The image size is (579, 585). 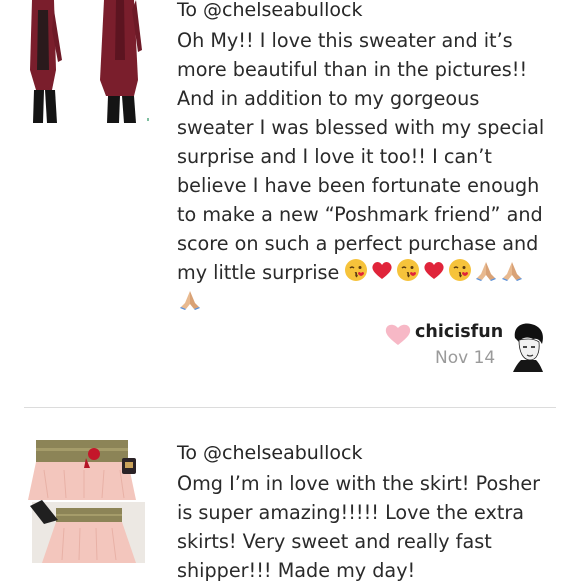 What do you see at coordinates (88, 61) in the screenshot?
I see `review-1-product-image` at bounding box center [88, 61].